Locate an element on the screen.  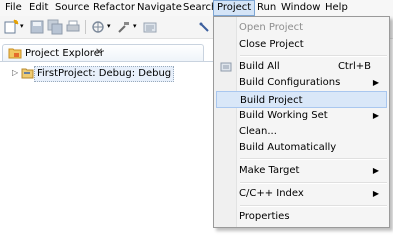
menu-item-label: Close Project is located at coordinates (271, 44).